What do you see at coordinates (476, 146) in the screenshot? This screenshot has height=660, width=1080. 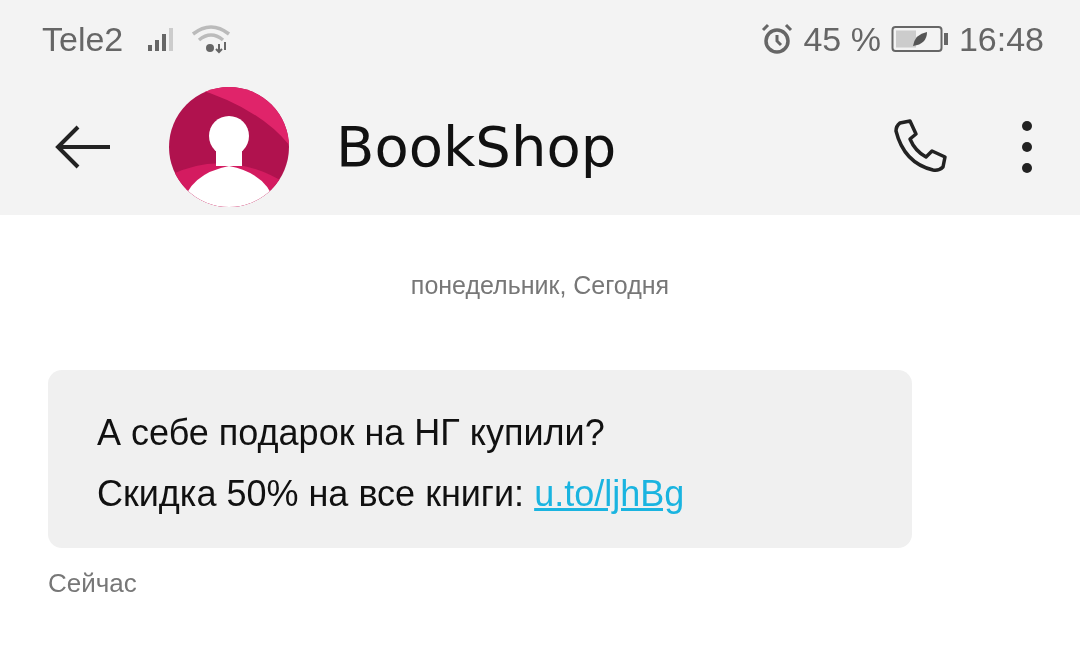 I see `contact-name: BookShop` at bounding box center [476, 146].